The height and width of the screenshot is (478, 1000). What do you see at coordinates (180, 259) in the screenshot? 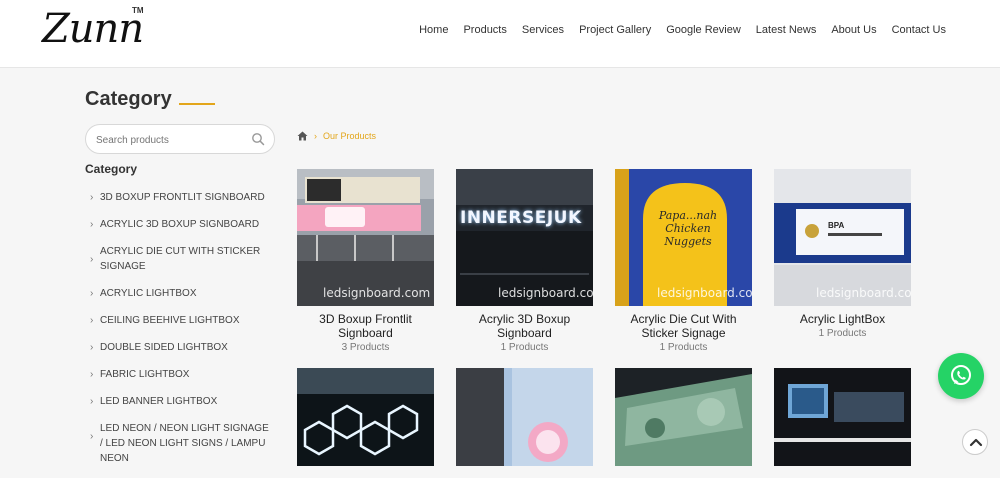
I see `category-item-label: ACRYLIC DIE CUT WITH STICKER SIGNAGE` at bounding box center [180, 259].